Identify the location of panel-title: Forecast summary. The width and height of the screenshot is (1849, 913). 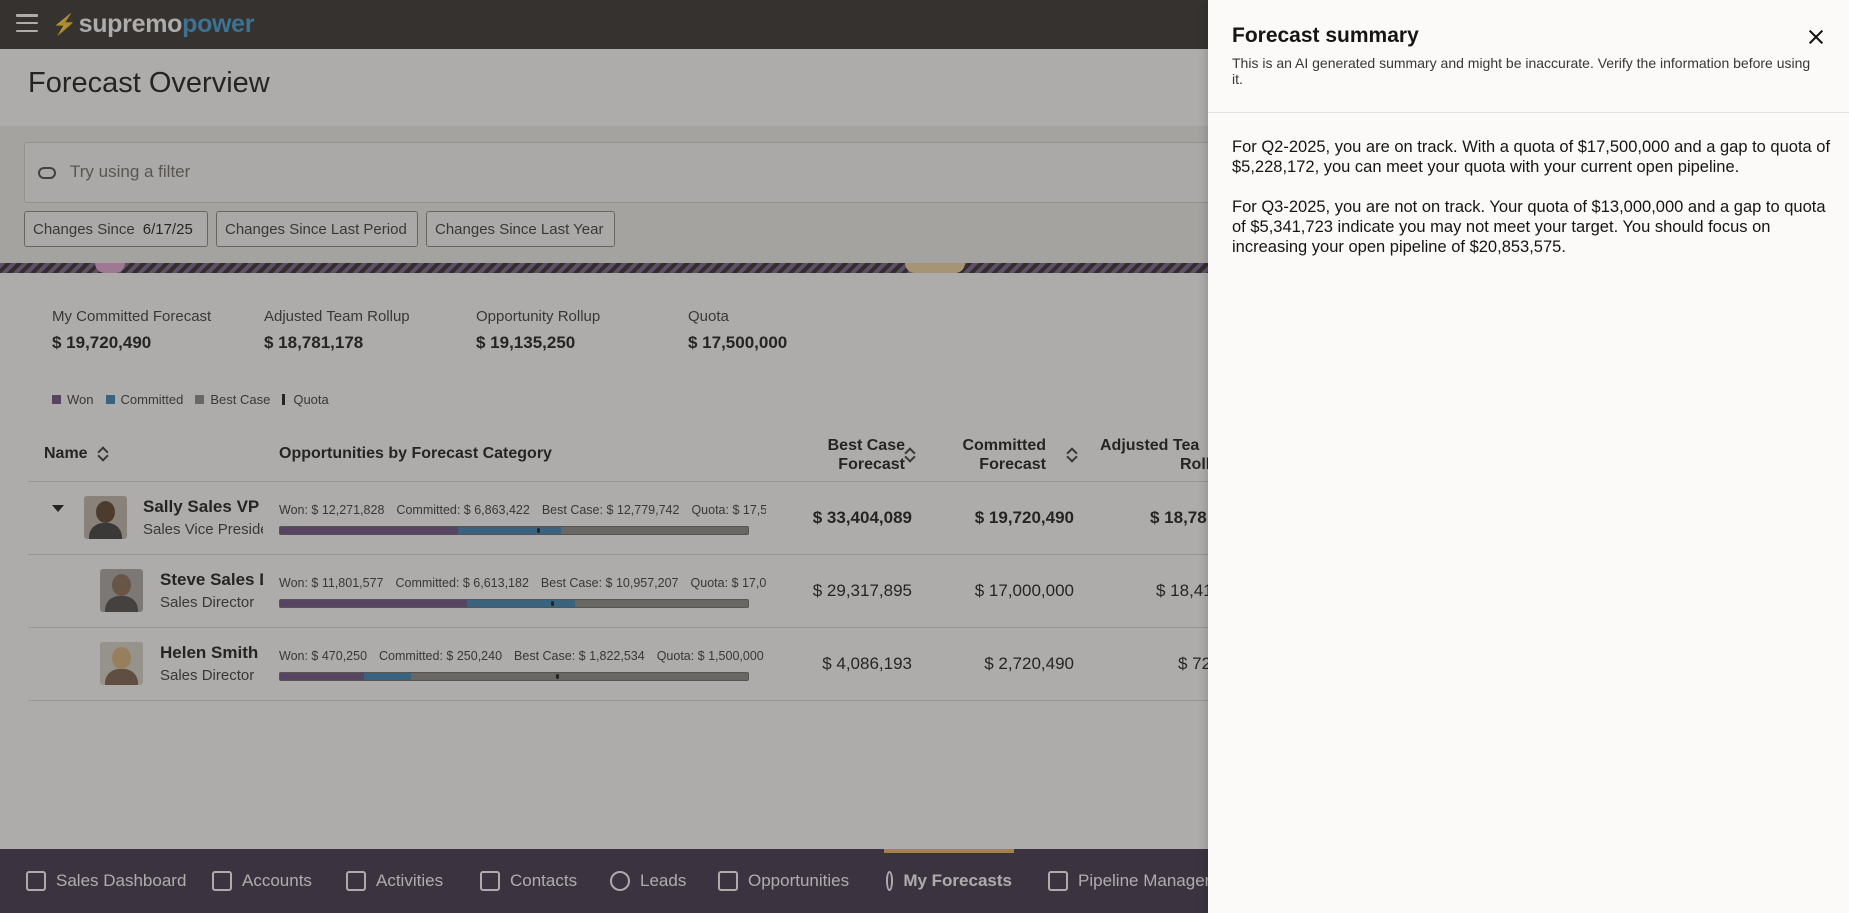
(1325, 35).